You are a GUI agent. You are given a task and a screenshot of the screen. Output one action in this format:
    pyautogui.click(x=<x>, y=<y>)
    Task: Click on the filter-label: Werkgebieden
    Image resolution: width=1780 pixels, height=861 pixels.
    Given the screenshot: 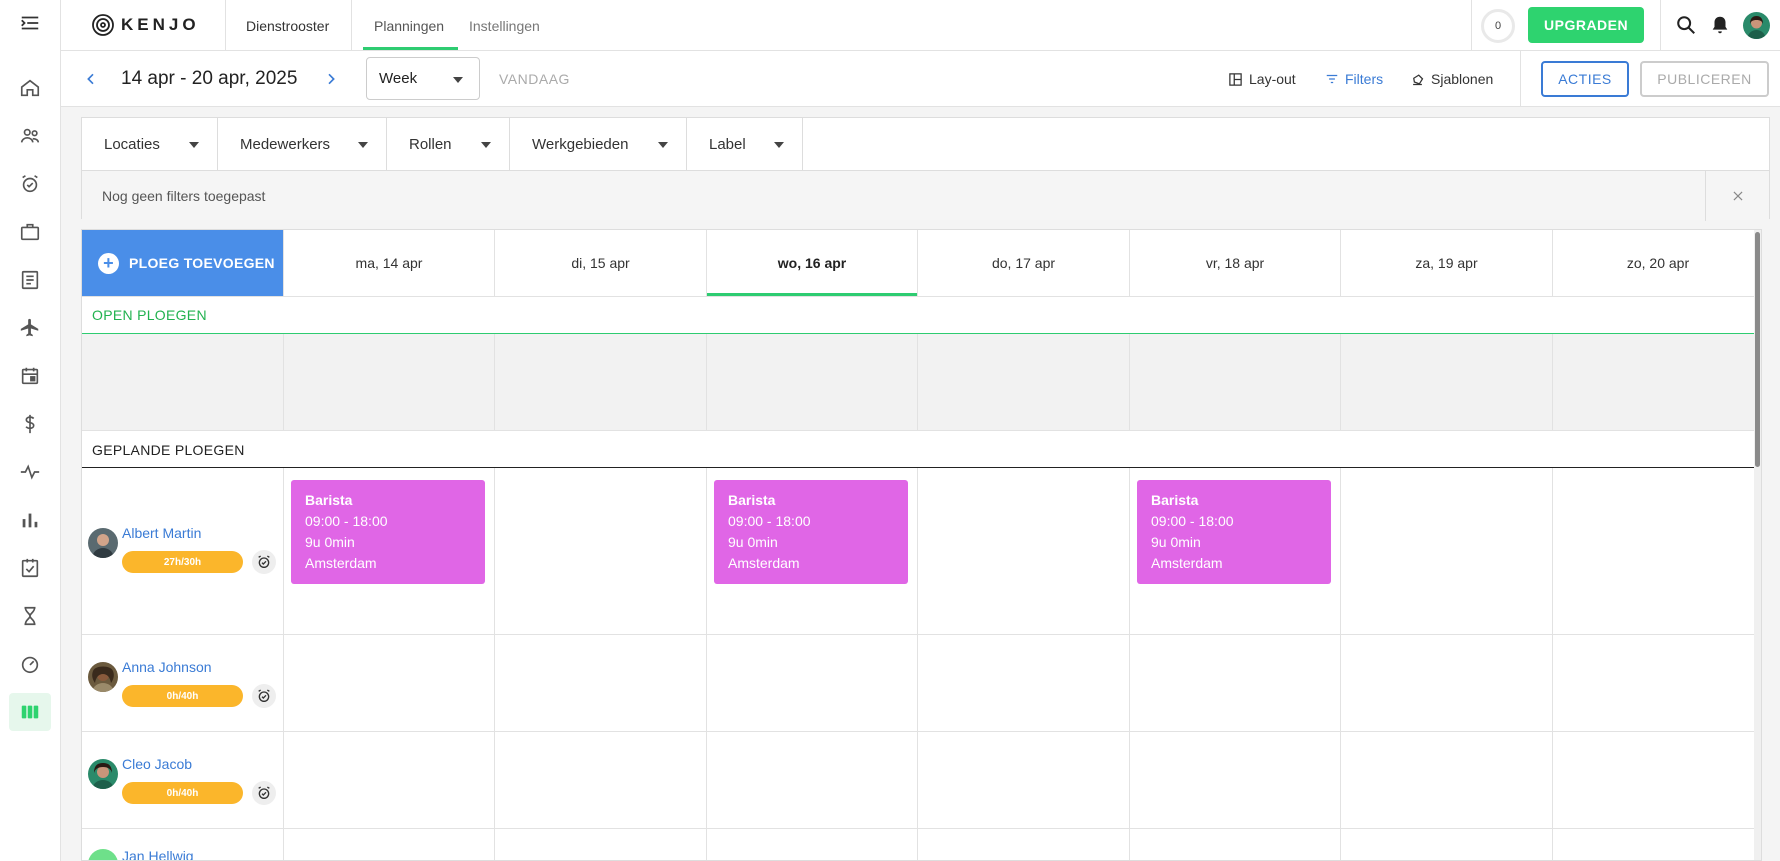 What is the action you would take?
    pyautogui.click(x=580, y=144)
    